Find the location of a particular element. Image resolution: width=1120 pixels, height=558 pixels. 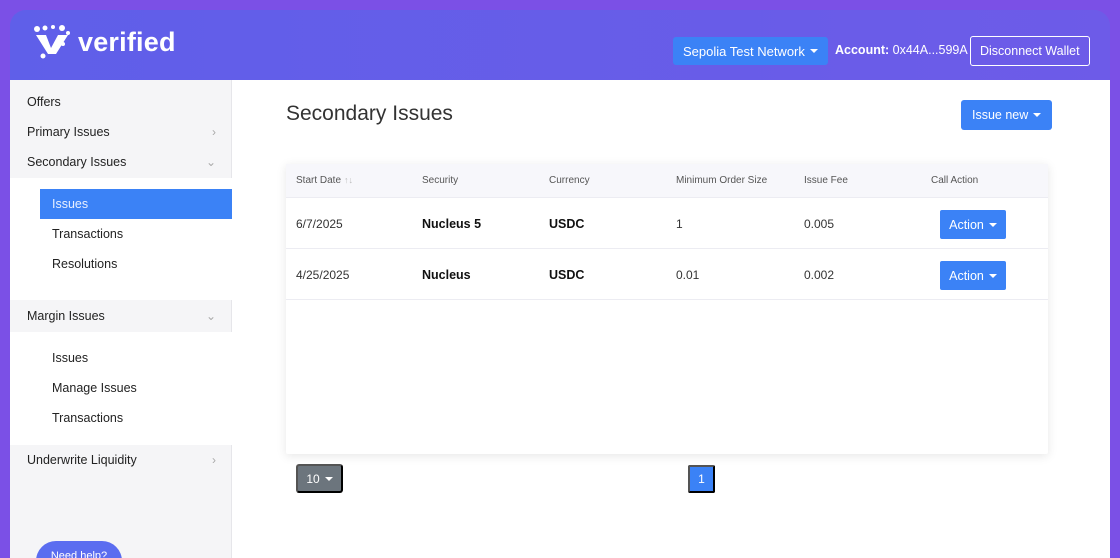

sidebar-subitem-margin-issues: Issues is located at coordinates (136, 358).